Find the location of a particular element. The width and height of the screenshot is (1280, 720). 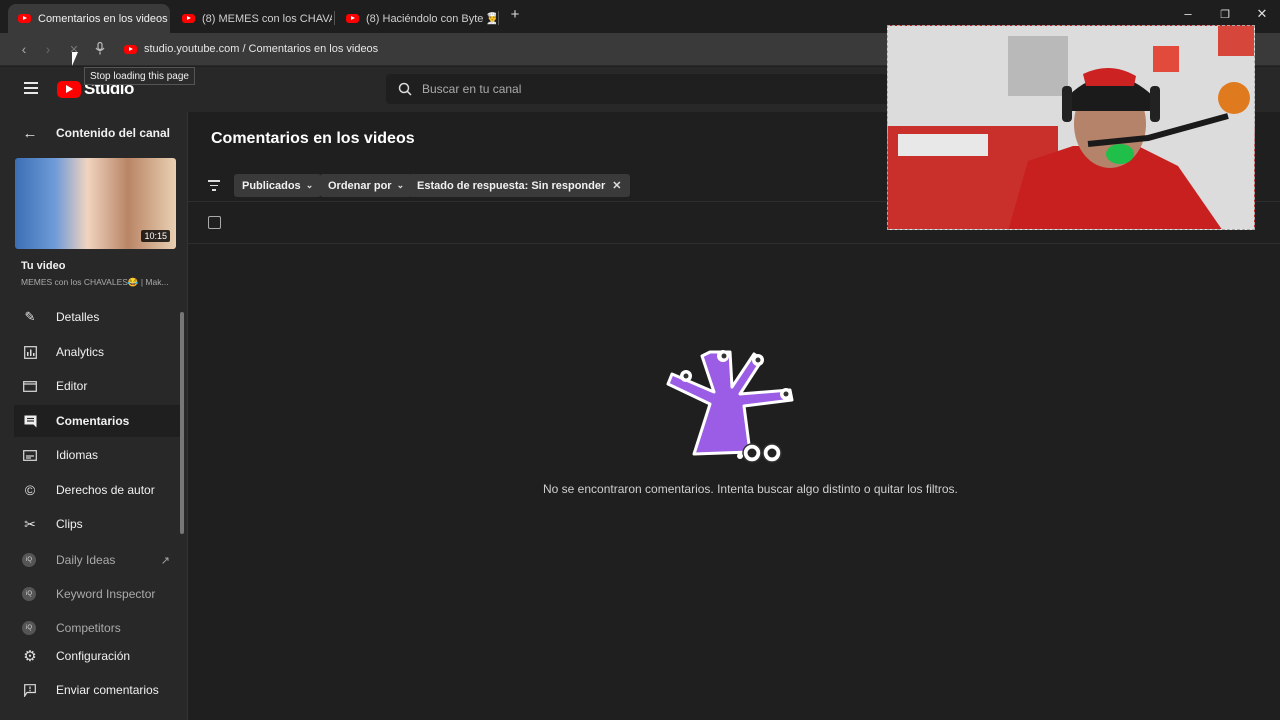

chip-label: Estado de respuesta: Sin responder is located at coordinates (511, 185).